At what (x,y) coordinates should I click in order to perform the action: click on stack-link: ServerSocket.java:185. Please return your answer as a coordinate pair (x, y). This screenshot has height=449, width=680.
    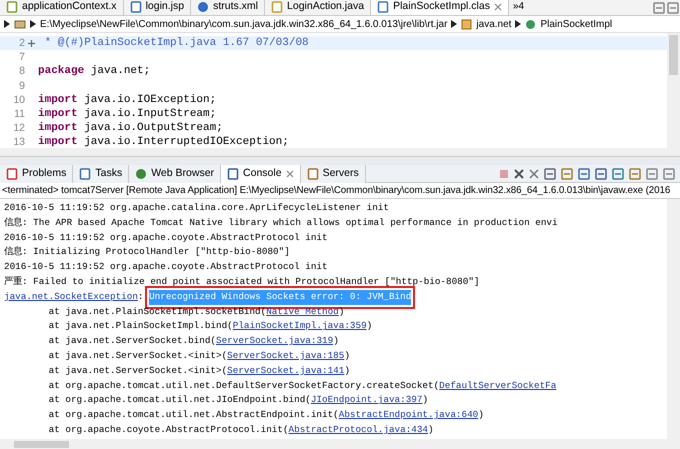
    Looking at the image, I should click on (285, 356).